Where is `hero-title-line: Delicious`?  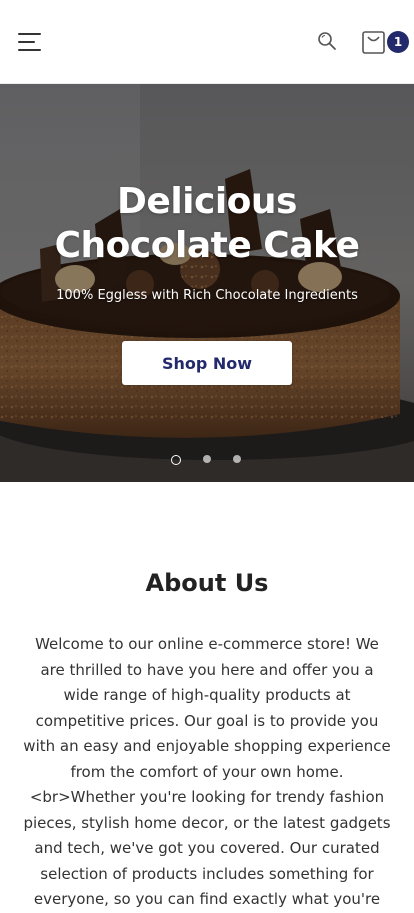 hero-title-line: Delicious is located at coordinates (207, 201).